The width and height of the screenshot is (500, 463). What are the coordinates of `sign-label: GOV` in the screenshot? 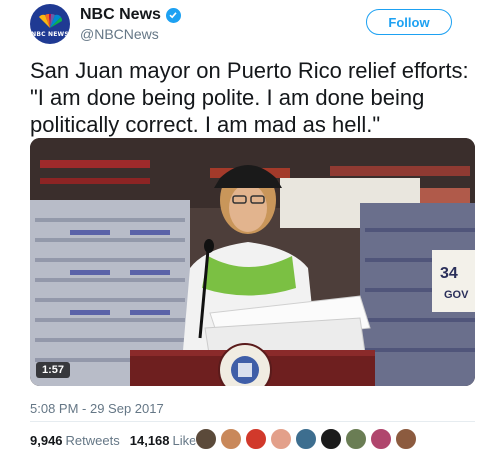 It's located at (456, 295).